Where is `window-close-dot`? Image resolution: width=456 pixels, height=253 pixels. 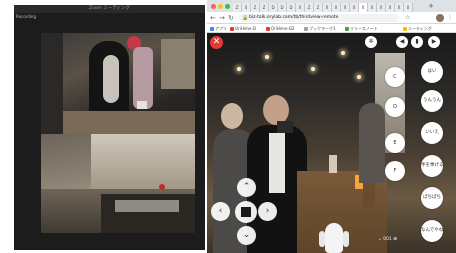 window-close-dot is located at coordinates (213, 6).